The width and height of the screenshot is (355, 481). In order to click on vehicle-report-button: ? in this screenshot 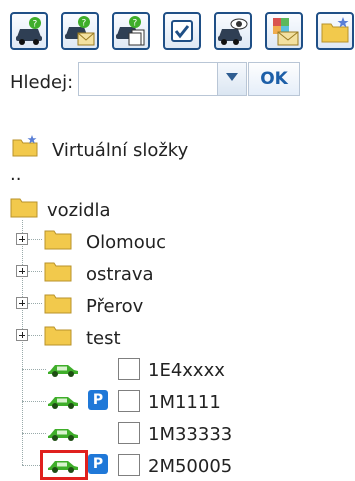, I will do `click(131, 31)`.